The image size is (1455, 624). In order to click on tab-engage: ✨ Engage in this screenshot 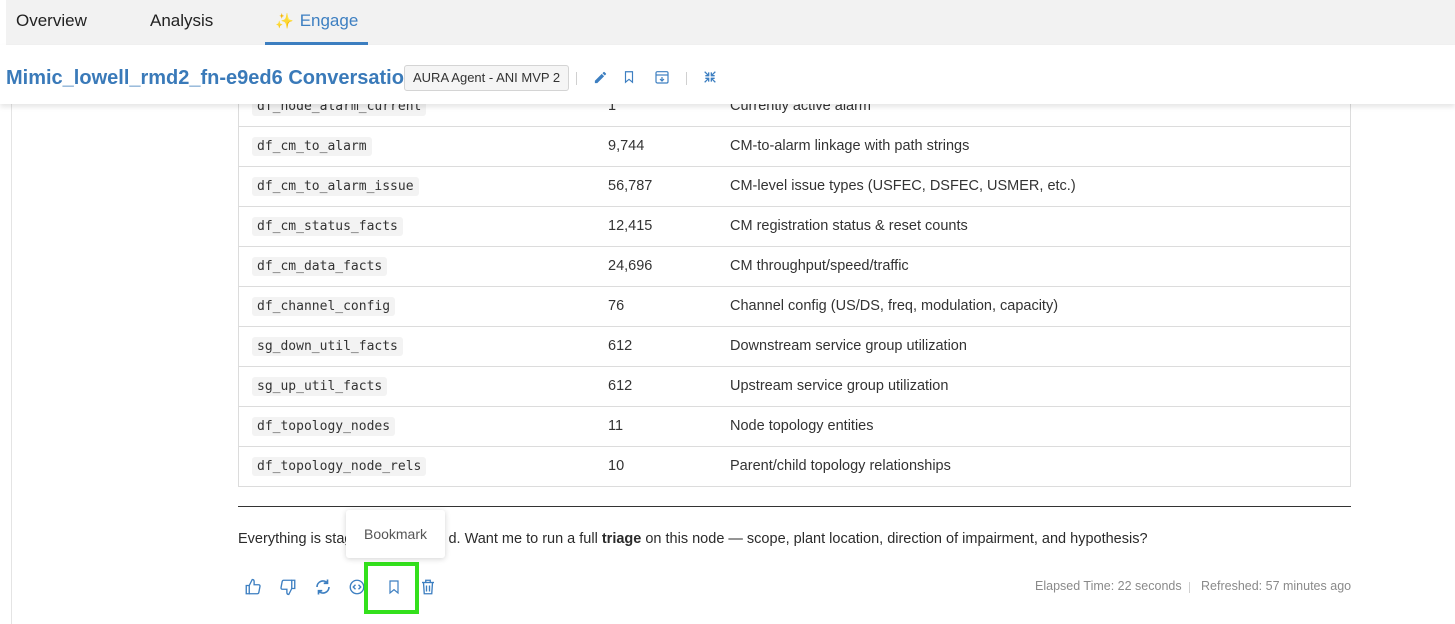, I will do `click(317, 22)`.